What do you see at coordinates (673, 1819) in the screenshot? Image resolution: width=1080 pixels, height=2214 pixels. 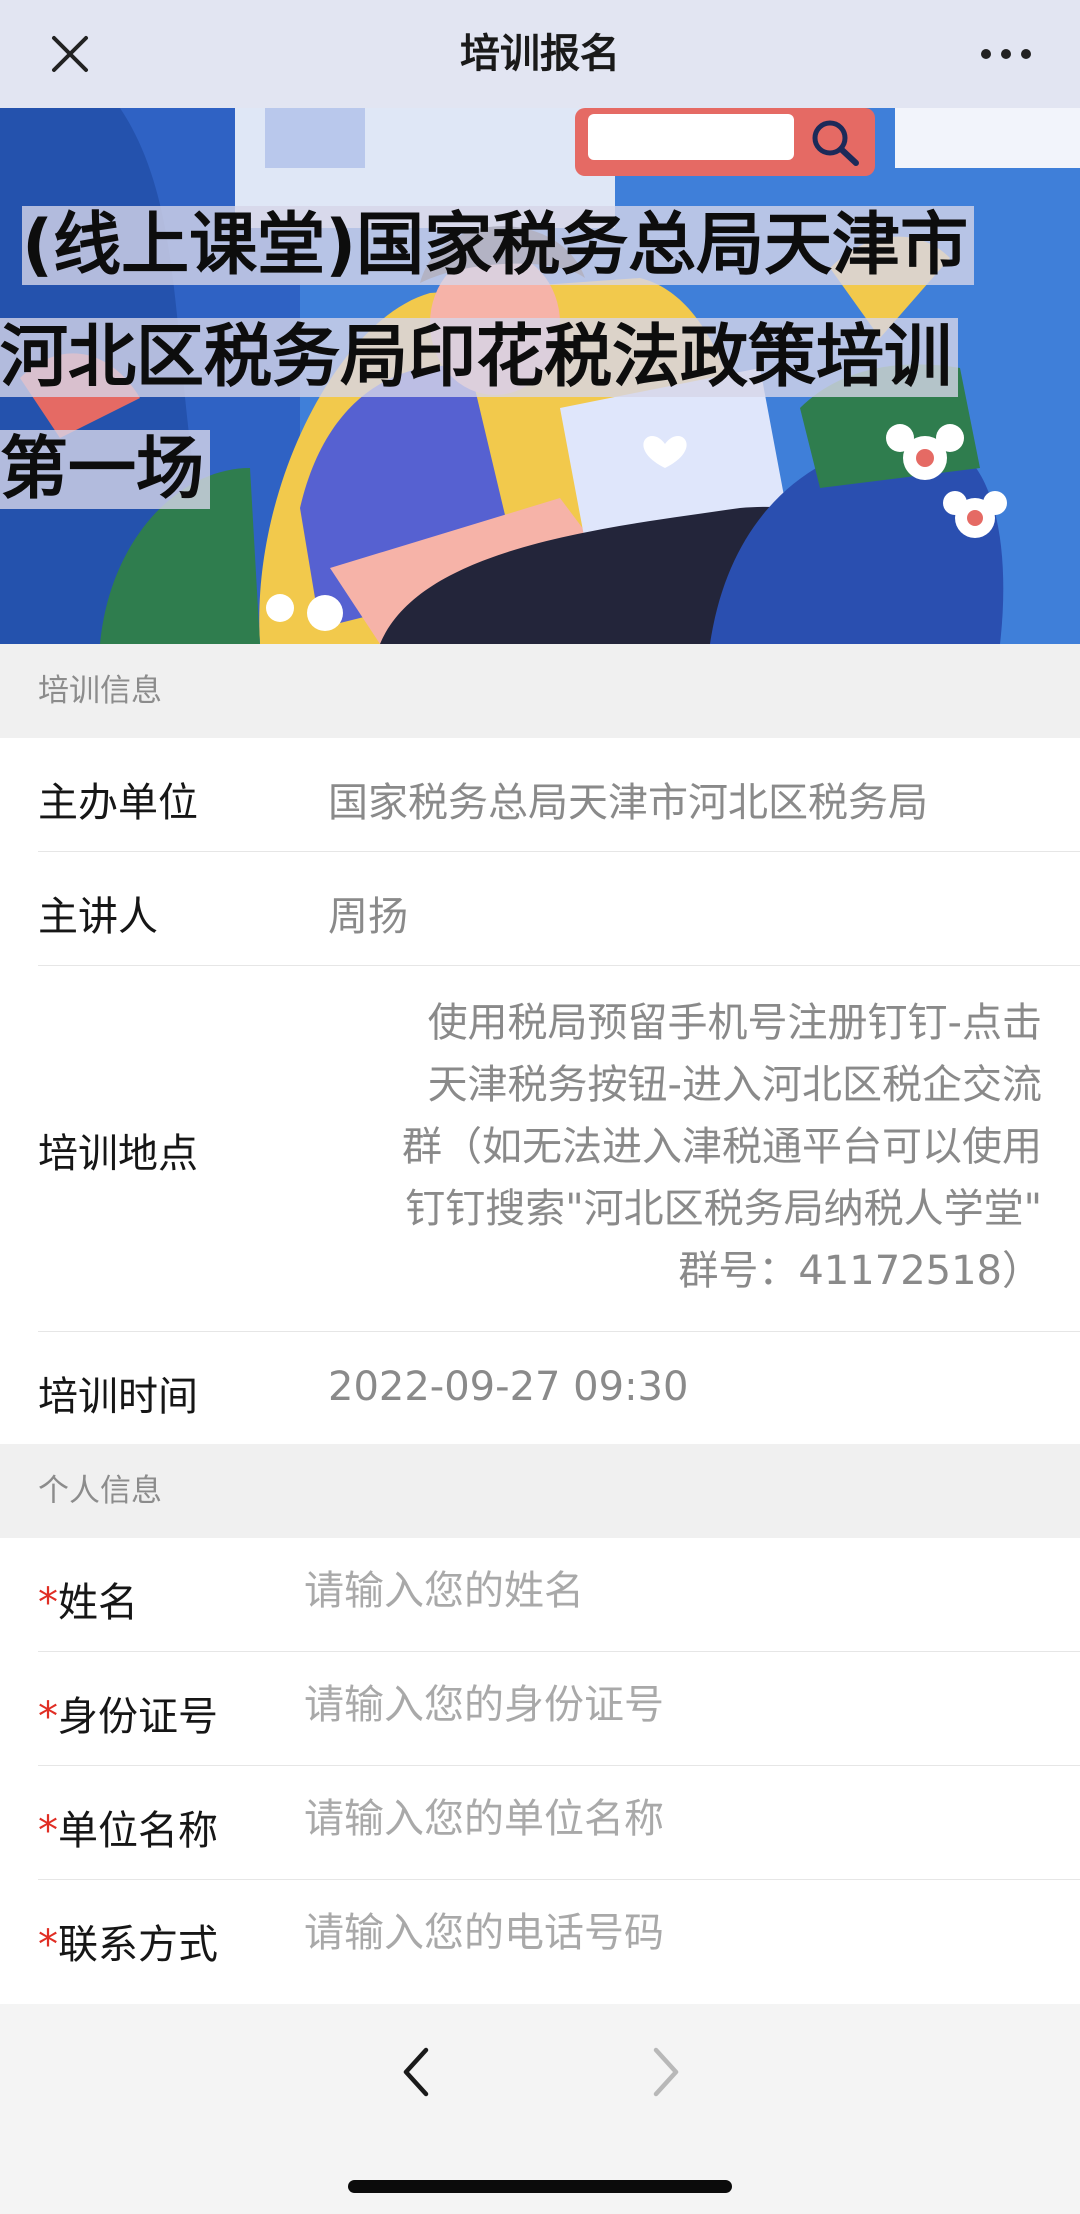 I see `company-input` at bounding box center [673, 1819].